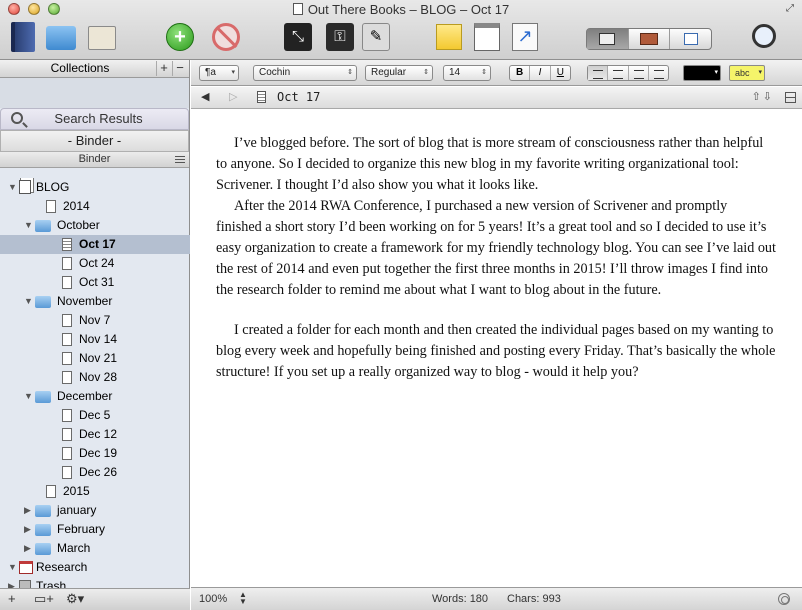  I want to click on zoom-level: 100%, so click(213, 599).